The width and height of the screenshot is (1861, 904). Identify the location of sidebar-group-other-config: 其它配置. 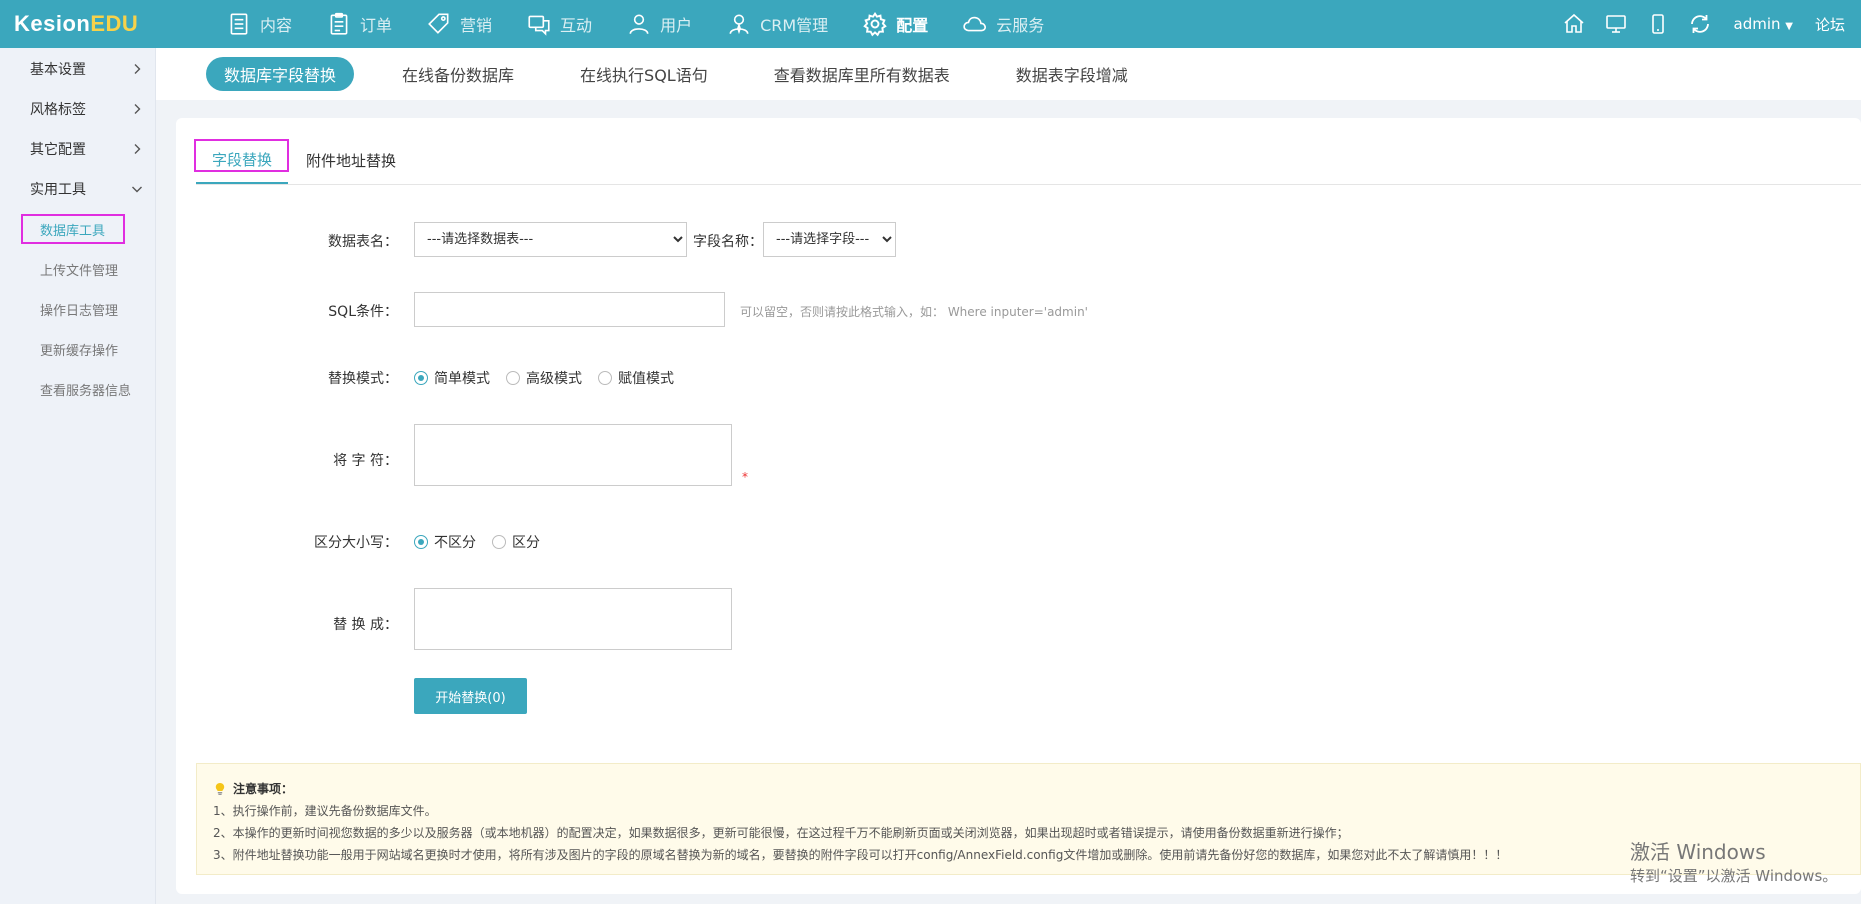
(77, 149).